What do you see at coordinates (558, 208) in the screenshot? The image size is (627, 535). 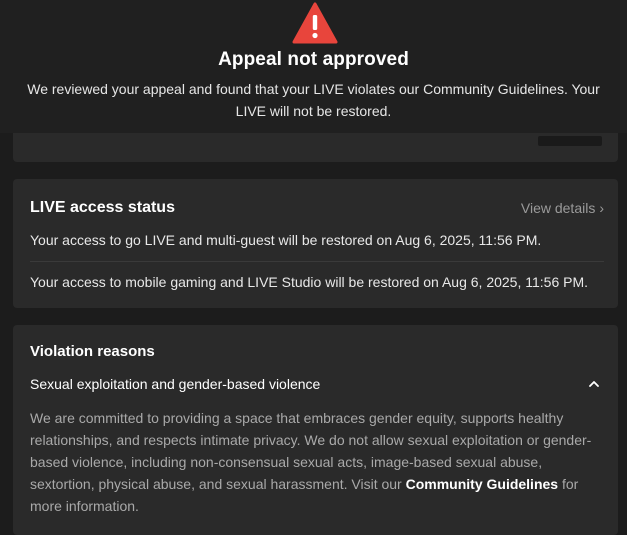 I see `view-details-label: View details` at bounding box center [558, 208].